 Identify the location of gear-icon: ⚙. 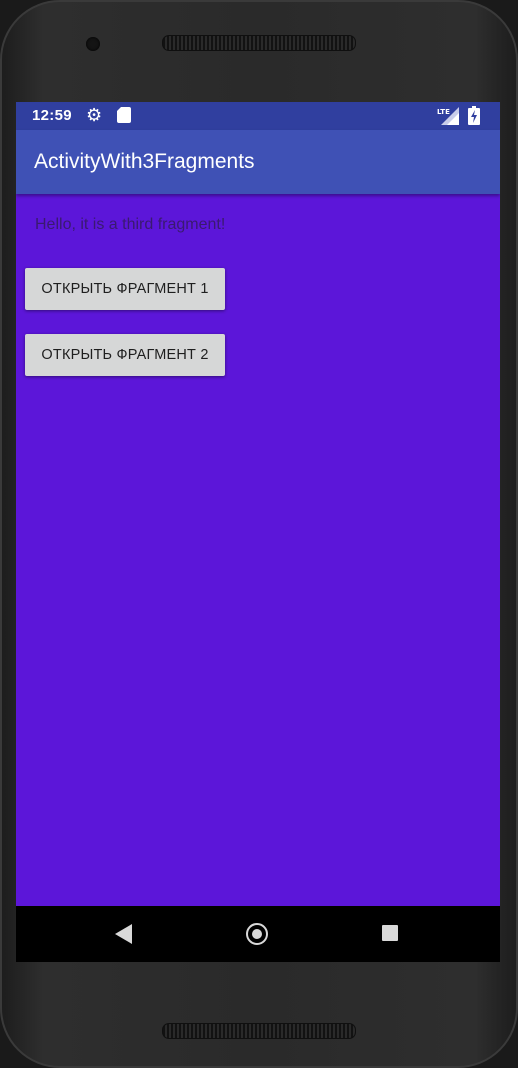
(94, 115).